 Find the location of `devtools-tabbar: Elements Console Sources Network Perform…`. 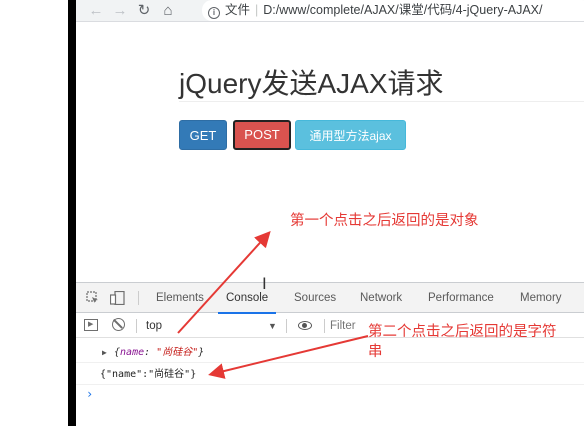

devtools-tabbar: Elements Console Sources Network Perform… is located at coordinates (330, 298).